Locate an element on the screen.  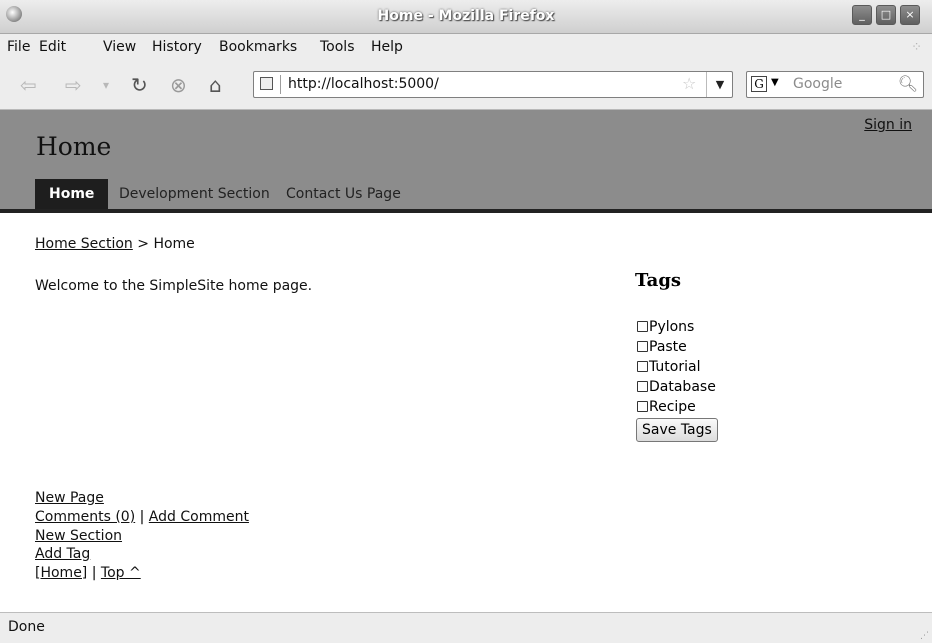
save-tags-button: Save Tags is located at coordinates (677, 430).